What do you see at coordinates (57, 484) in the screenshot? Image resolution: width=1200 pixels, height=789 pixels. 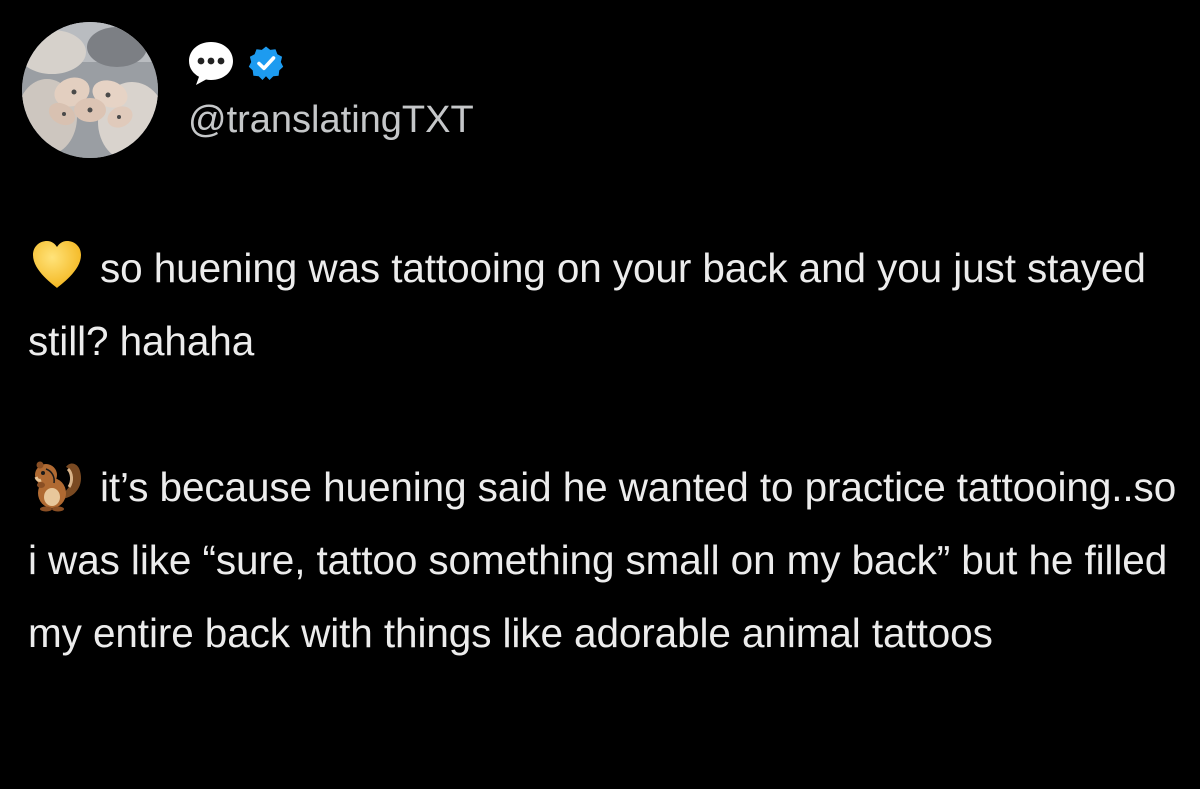 I see `chipmunk-icon` at bounding box center [57, 484].